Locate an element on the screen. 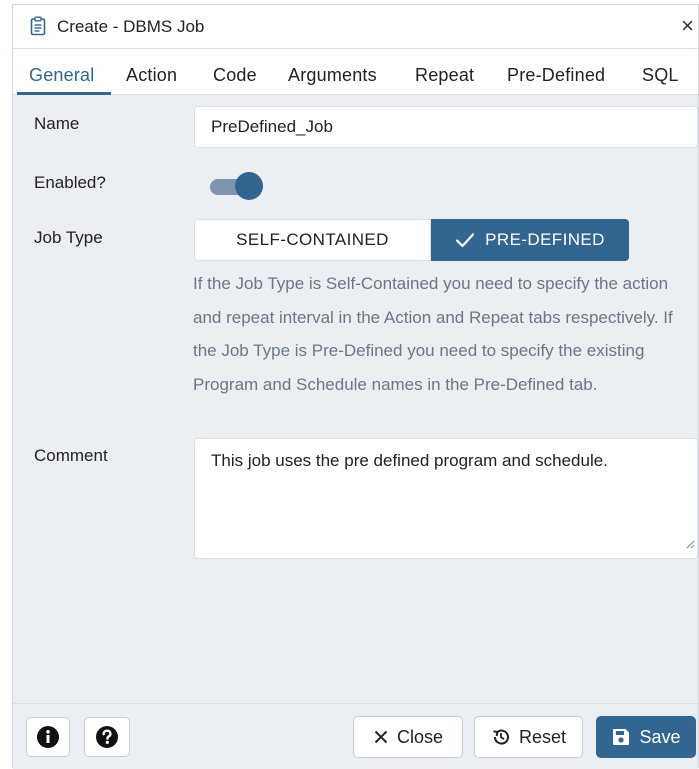  close-button-label: Close is located at coordinates (420, 736).